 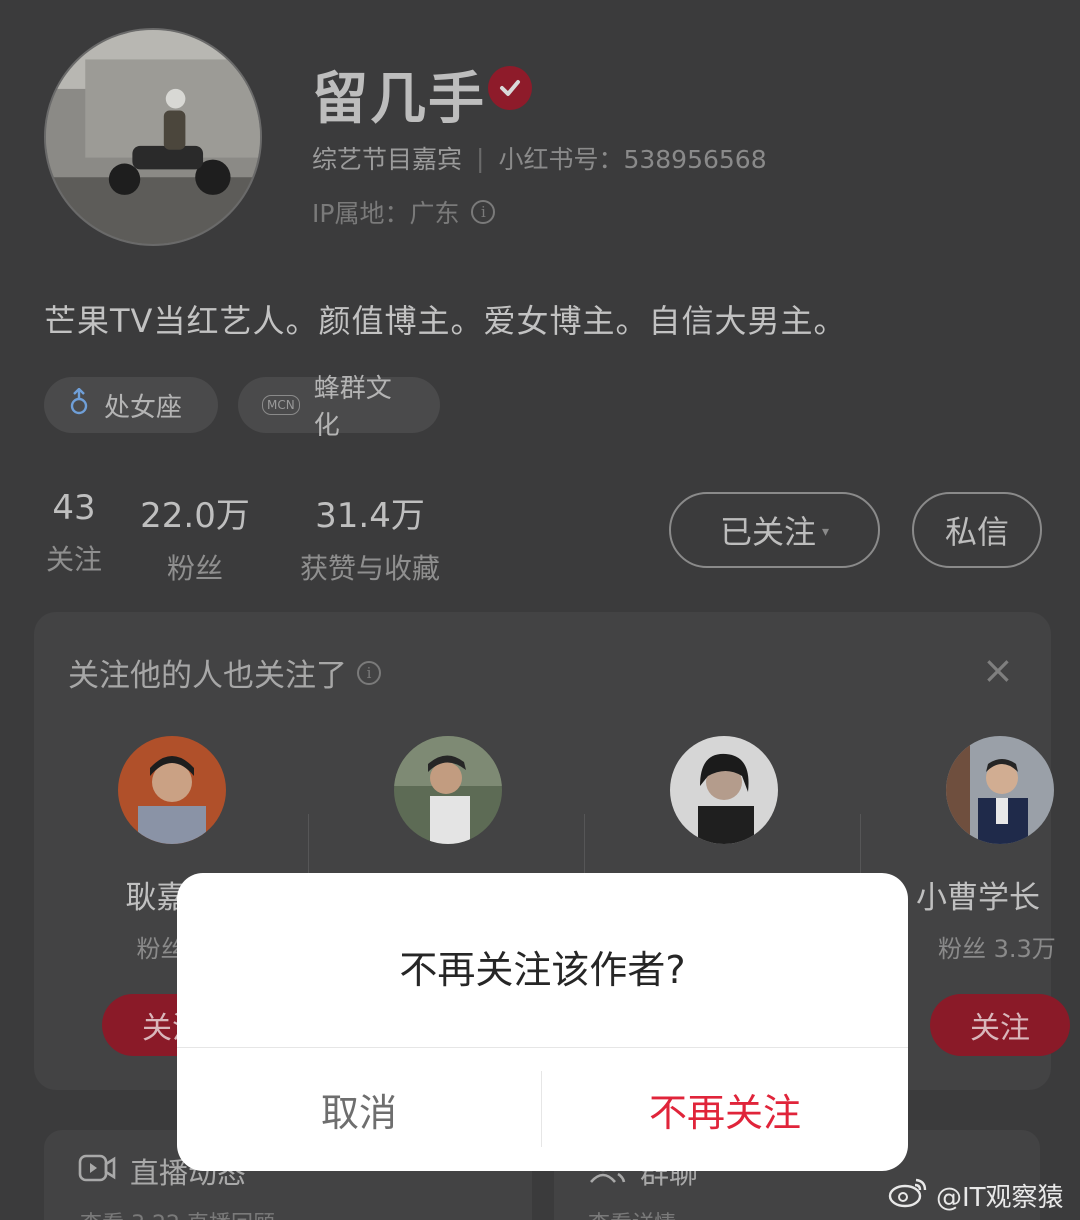 What do you see at coordinates (97, 1171) in the screenshot?
I see `video-camera-icon` at bounding box center [97, 1171].